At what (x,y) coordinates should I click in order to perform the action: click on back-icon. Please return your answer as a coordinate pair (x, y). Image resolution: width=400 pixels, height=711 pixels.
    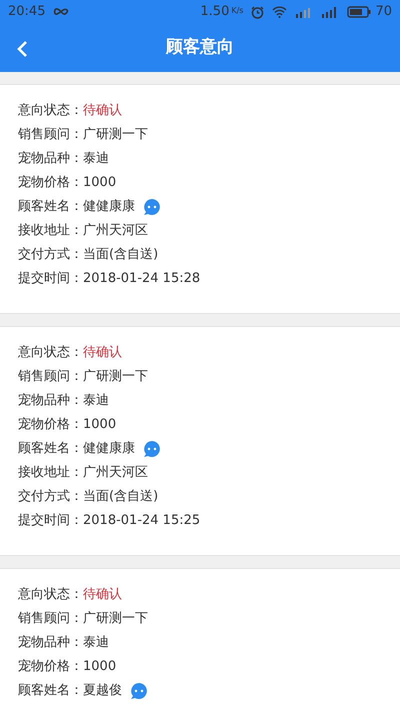
    Looking at the image, I should click on (22, 49).